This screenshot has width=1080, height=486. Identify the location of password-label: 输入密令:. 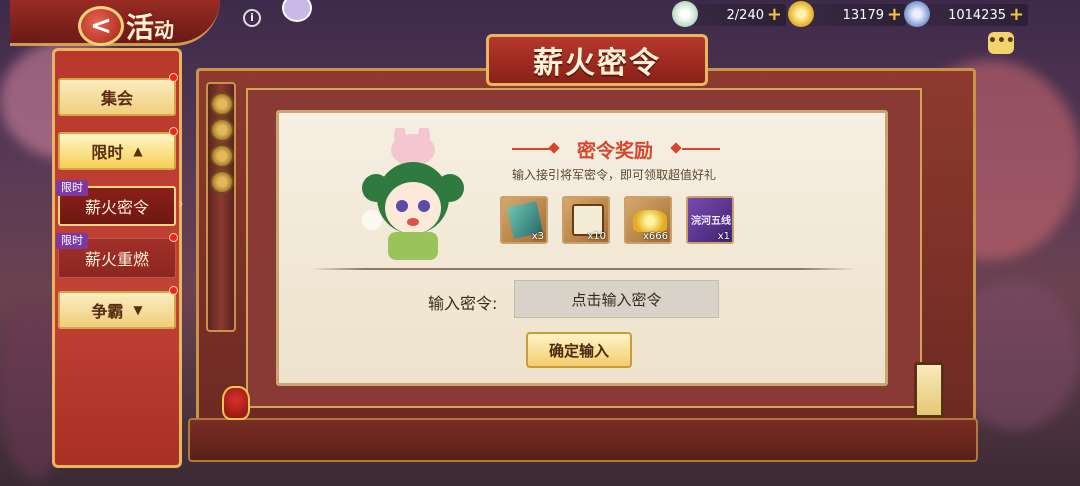
(463, 303).